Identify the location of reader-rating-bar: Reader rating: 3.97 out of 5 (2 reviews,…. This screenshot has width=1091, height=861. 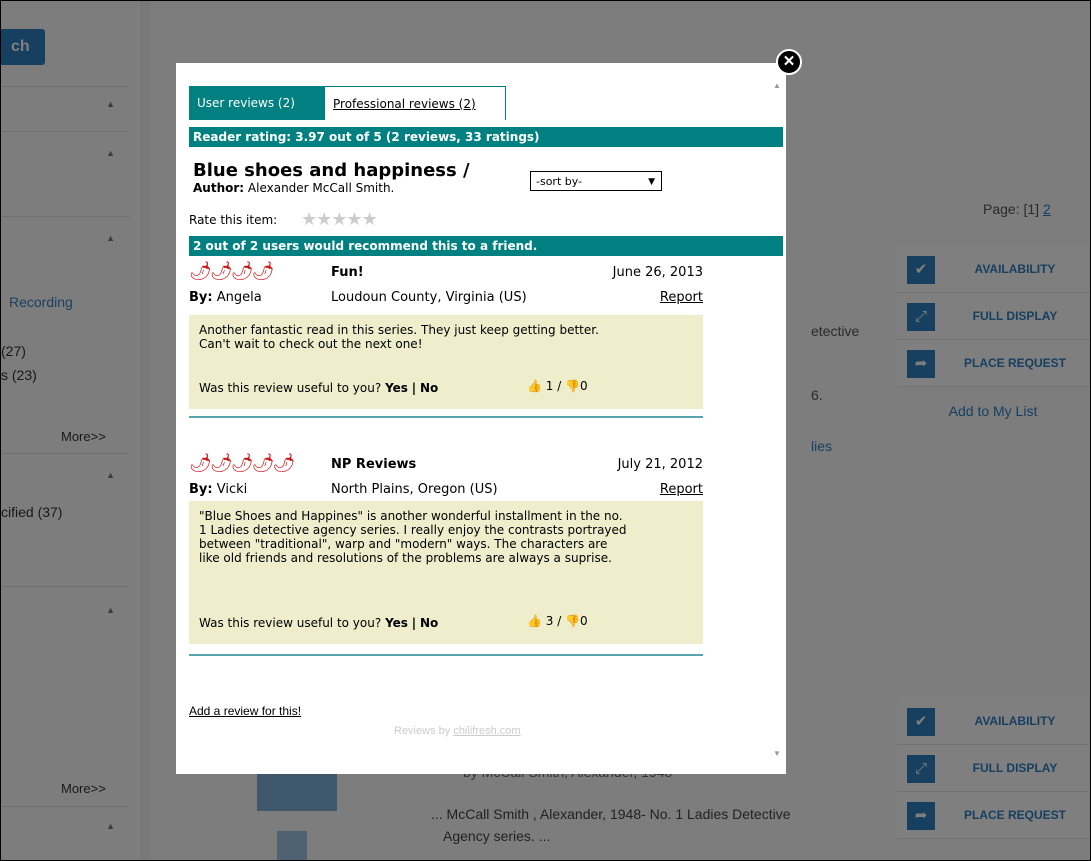
(486, 137).